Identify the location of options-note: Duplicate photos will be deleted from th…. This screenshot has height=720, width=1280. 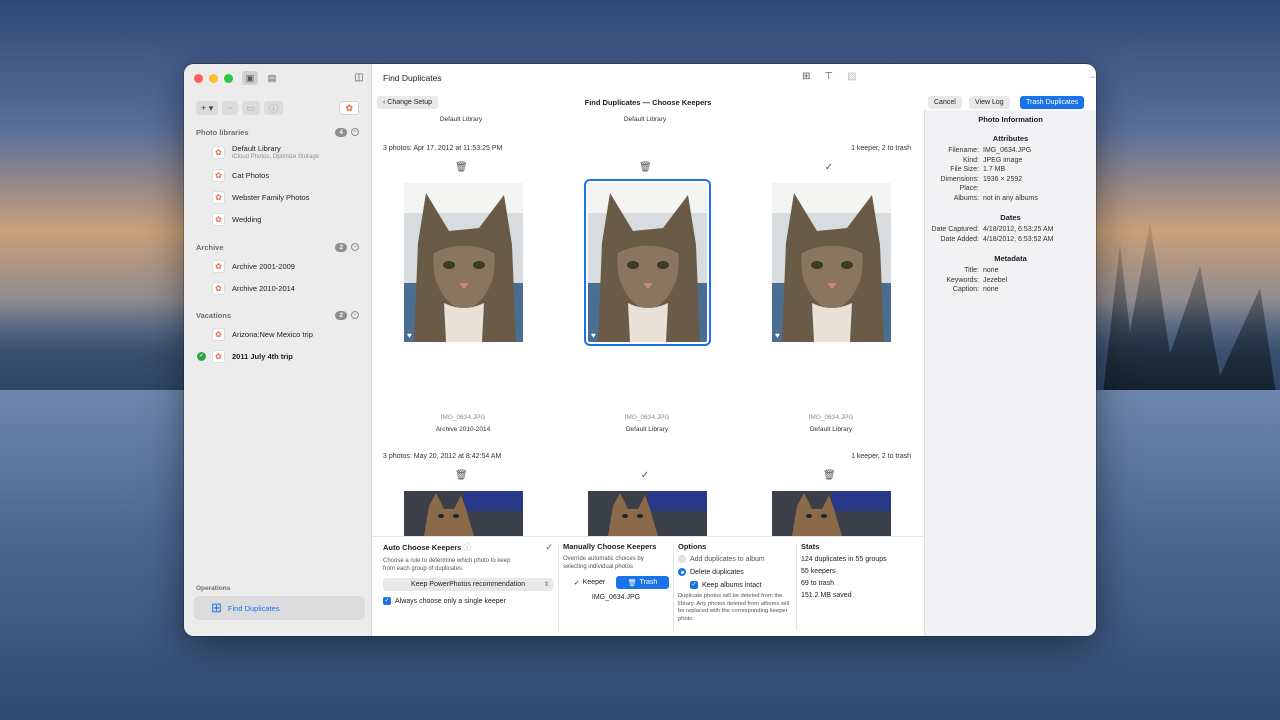
(734, 607).